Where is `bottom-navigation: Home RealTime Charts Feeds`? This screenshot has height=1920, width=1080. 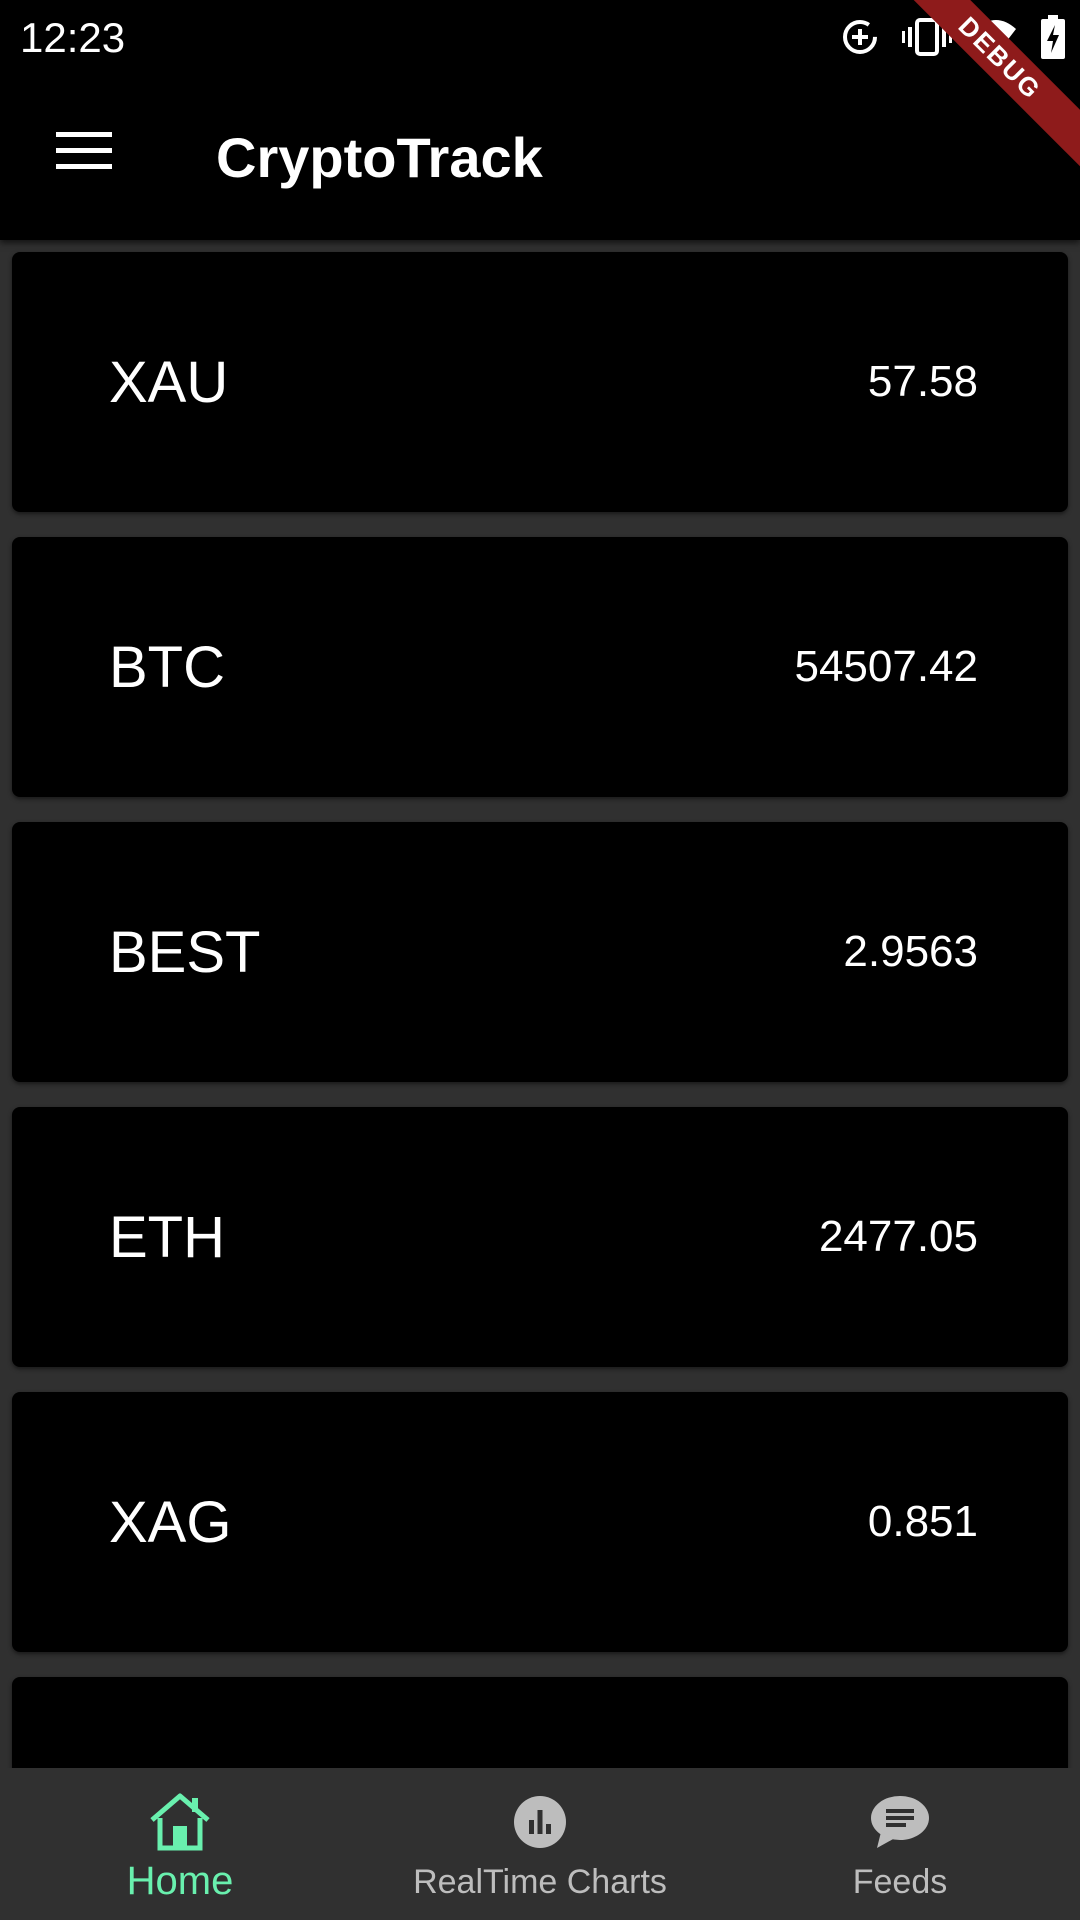
bottom-navigation: Home RealTime Charts Feeds is located at coordinates (540, 1844).